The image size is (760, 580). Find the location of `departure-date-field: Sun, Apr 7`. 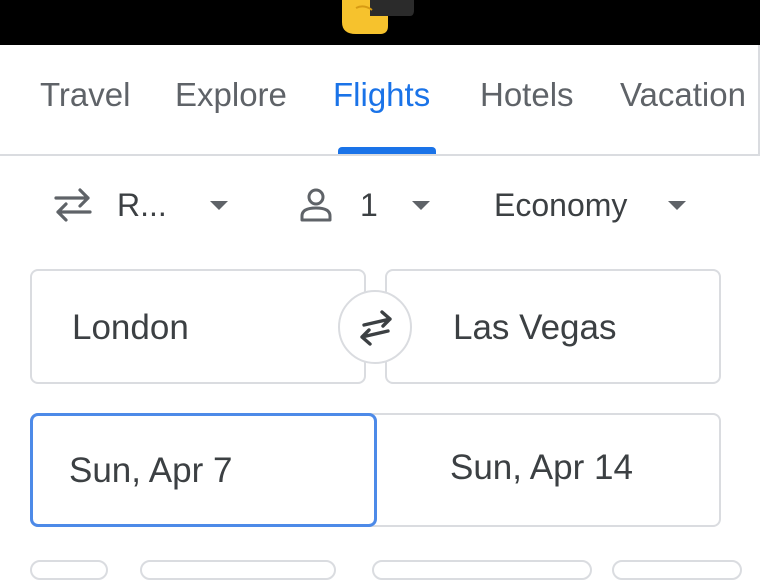

departure-date-field: Sun, Apr 7 is located at coordinates (203, 470).